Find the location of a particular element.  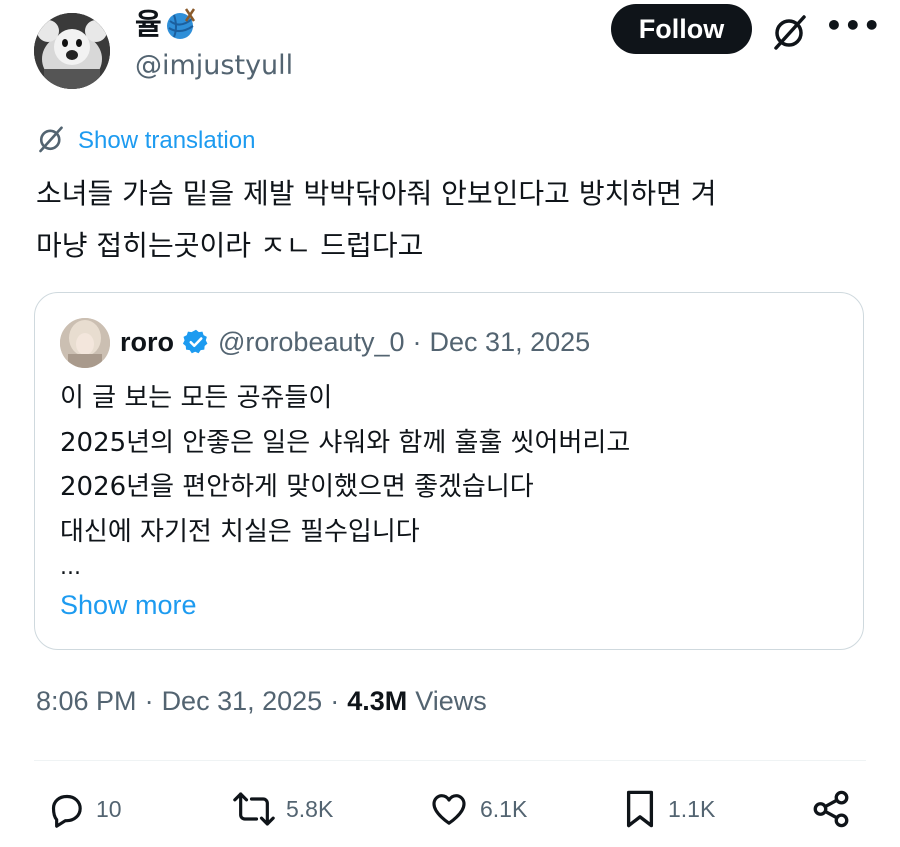

tweet-time: 8:06 PM is located at coordinates (86, 701).